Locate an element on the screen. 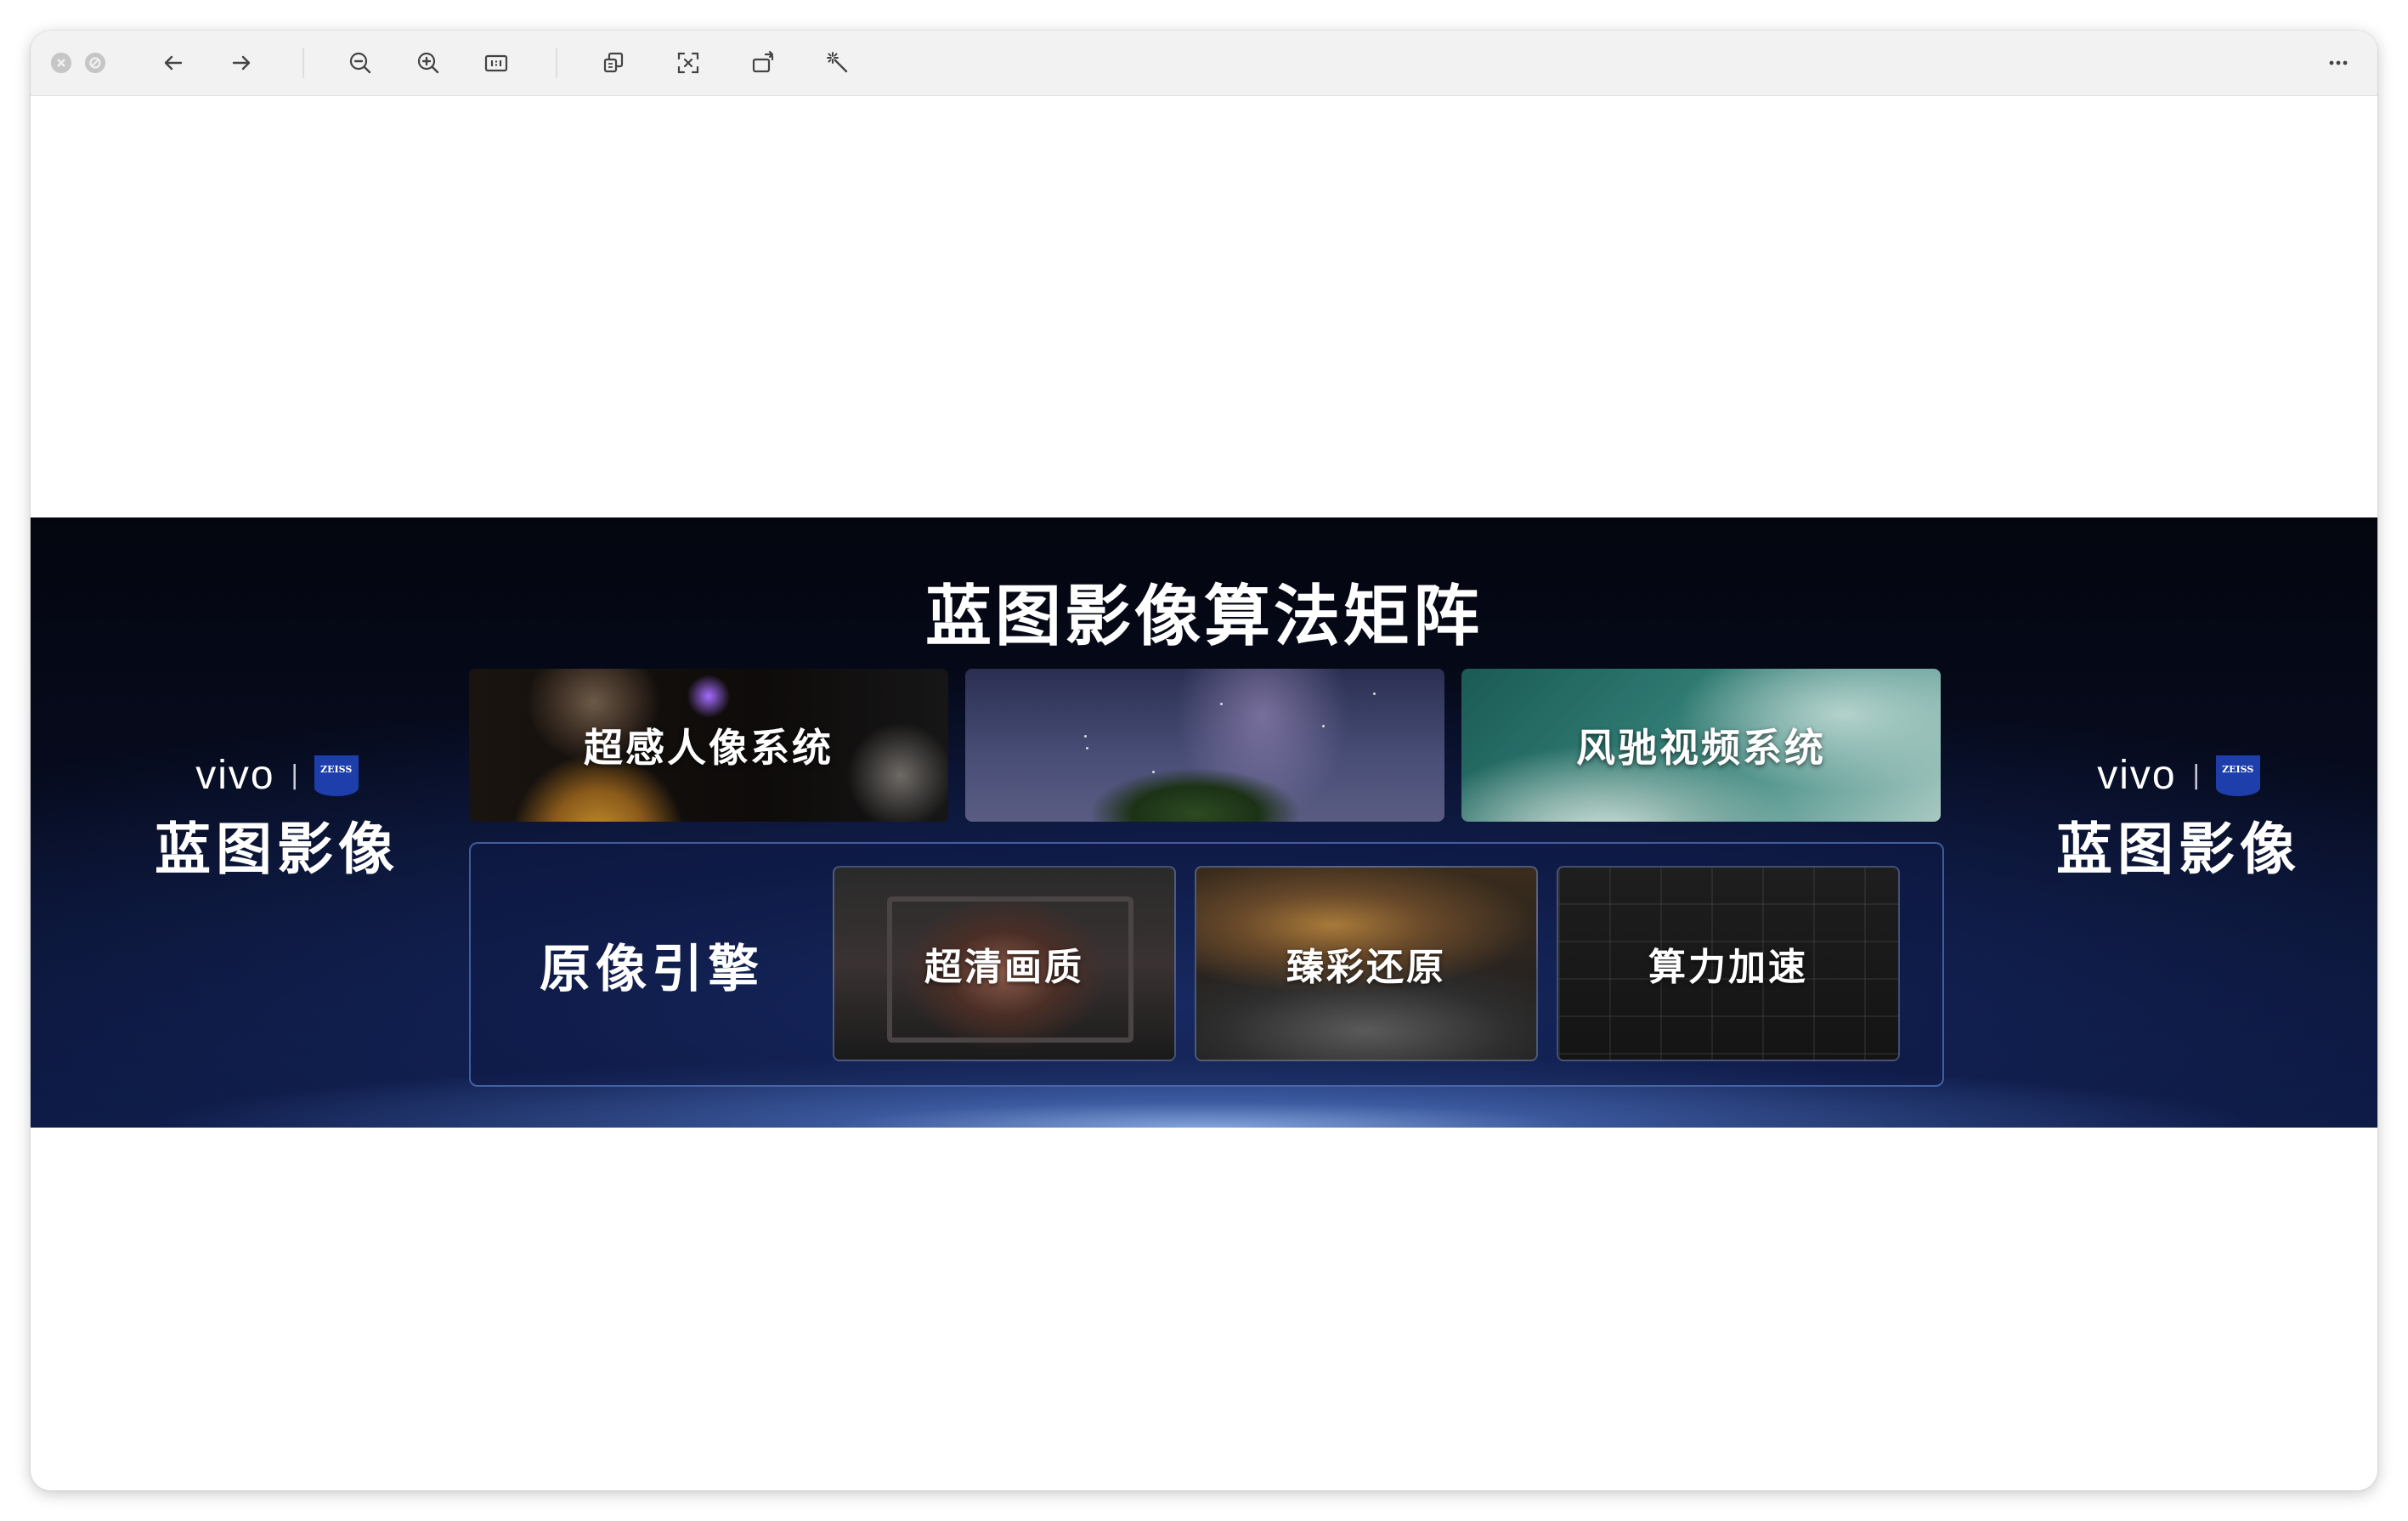  magic-wand-button is located at coordinates (837, 63).